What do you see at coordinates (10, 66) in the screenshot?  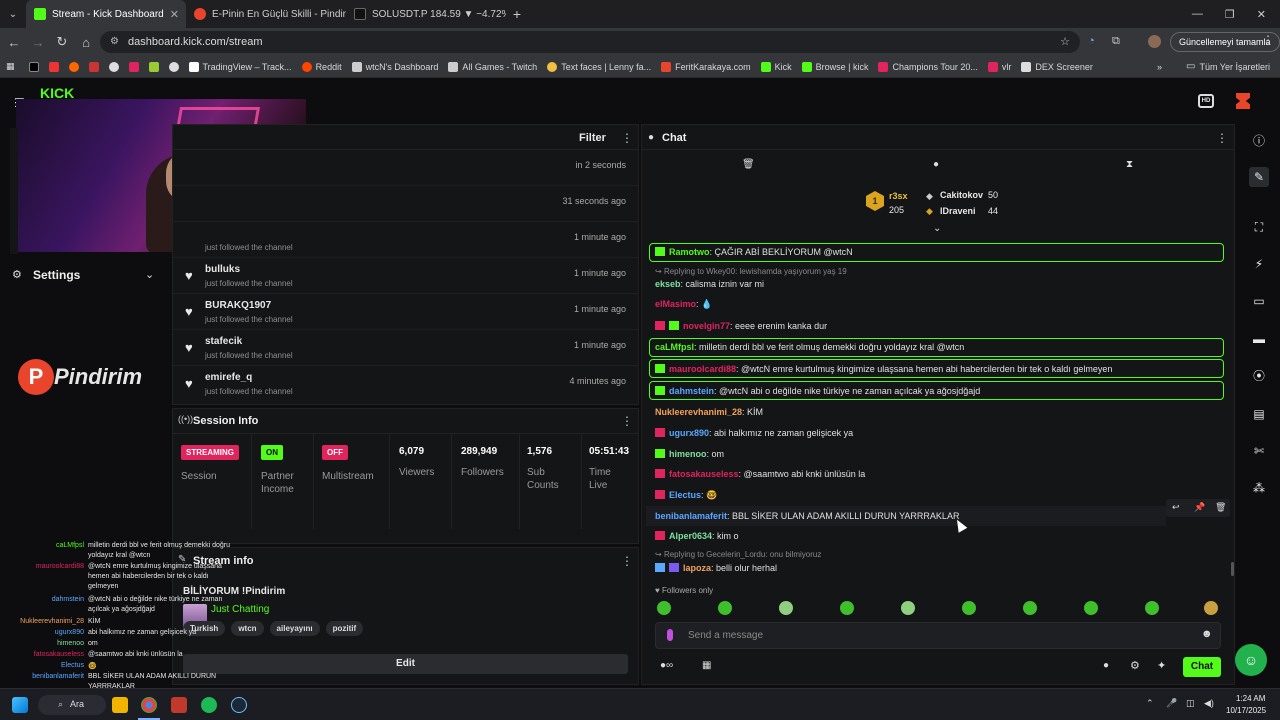 I see `apps-icon: ▦` at bounding box center [10, 66].